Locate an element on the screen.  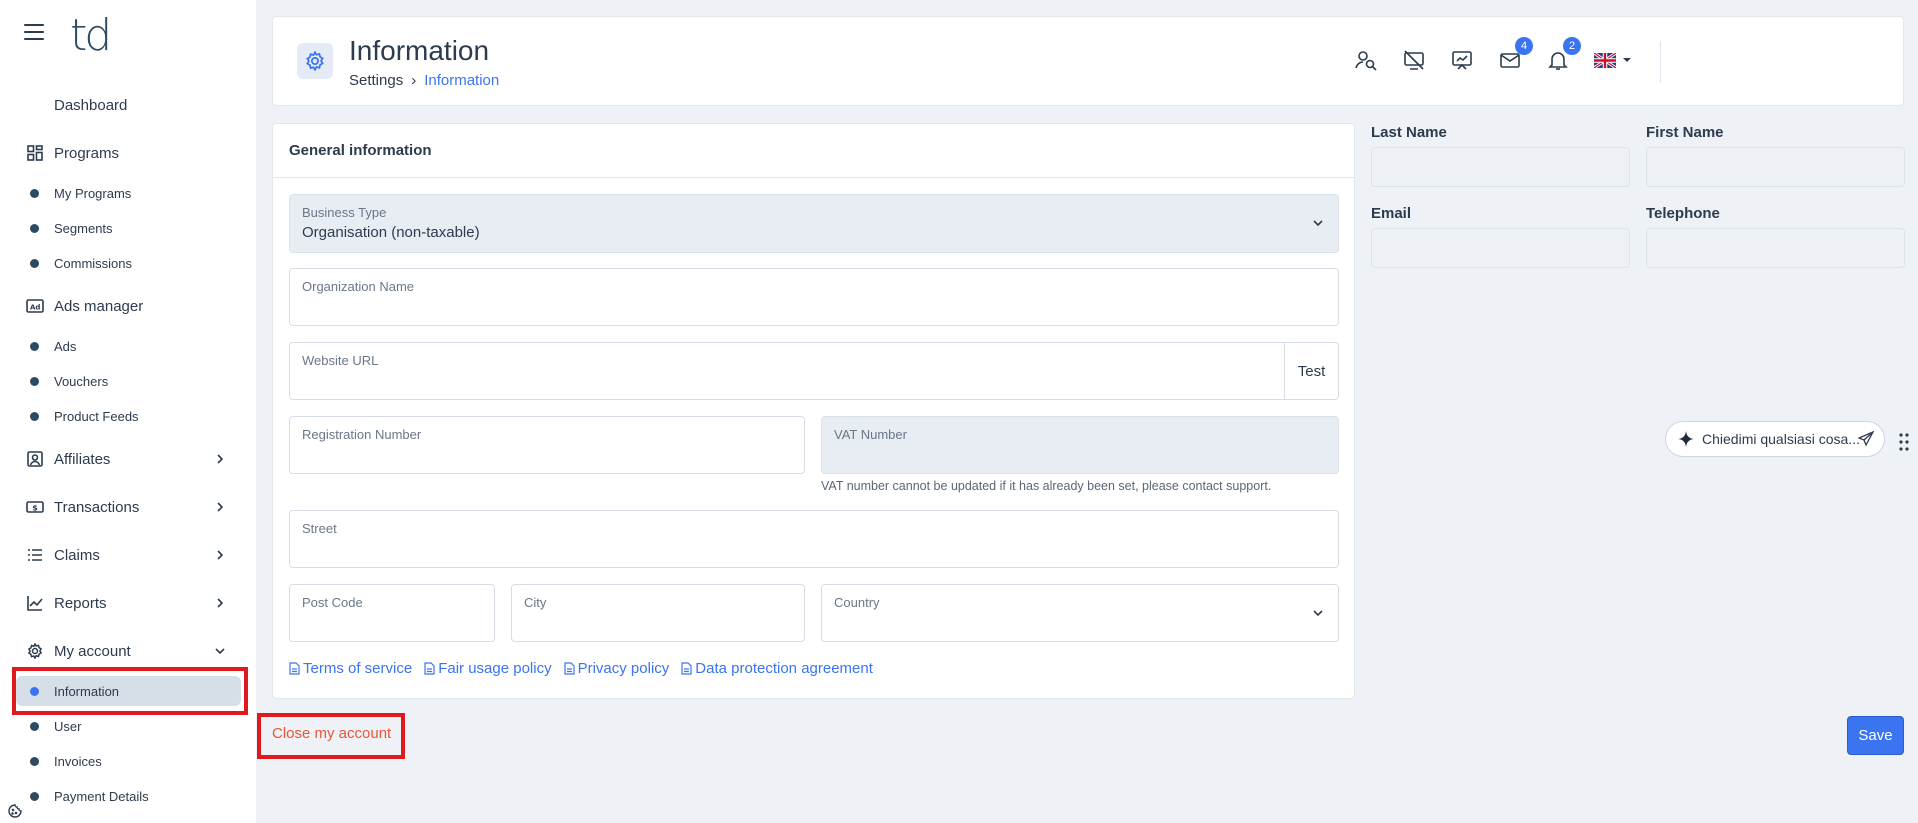
sidebar-item-label: Ads manager is located at coordinates (99, 306).